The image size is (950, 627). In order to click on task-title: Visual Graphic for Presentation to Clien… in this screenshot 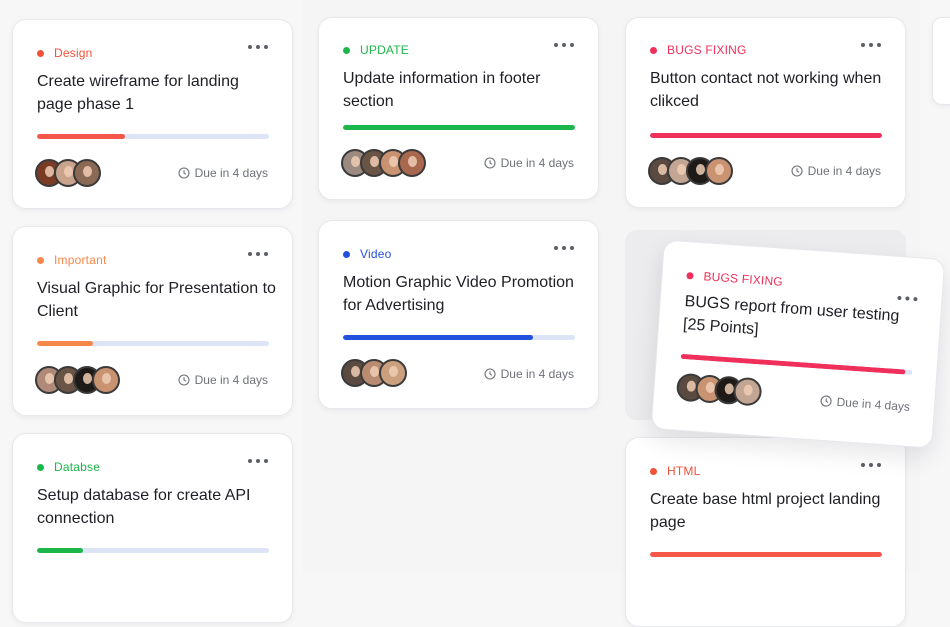, I will do `click(156, 300)`.